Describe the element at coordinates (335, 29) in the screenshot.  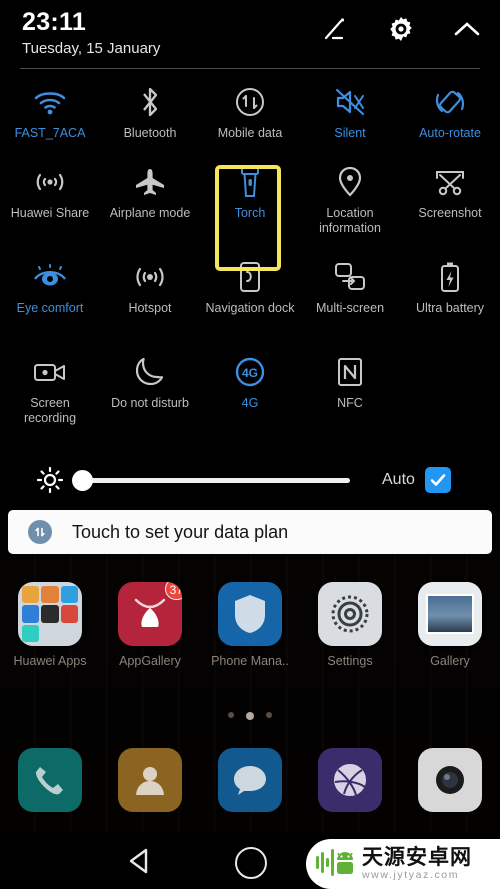
I see `edit-icon` at that location.